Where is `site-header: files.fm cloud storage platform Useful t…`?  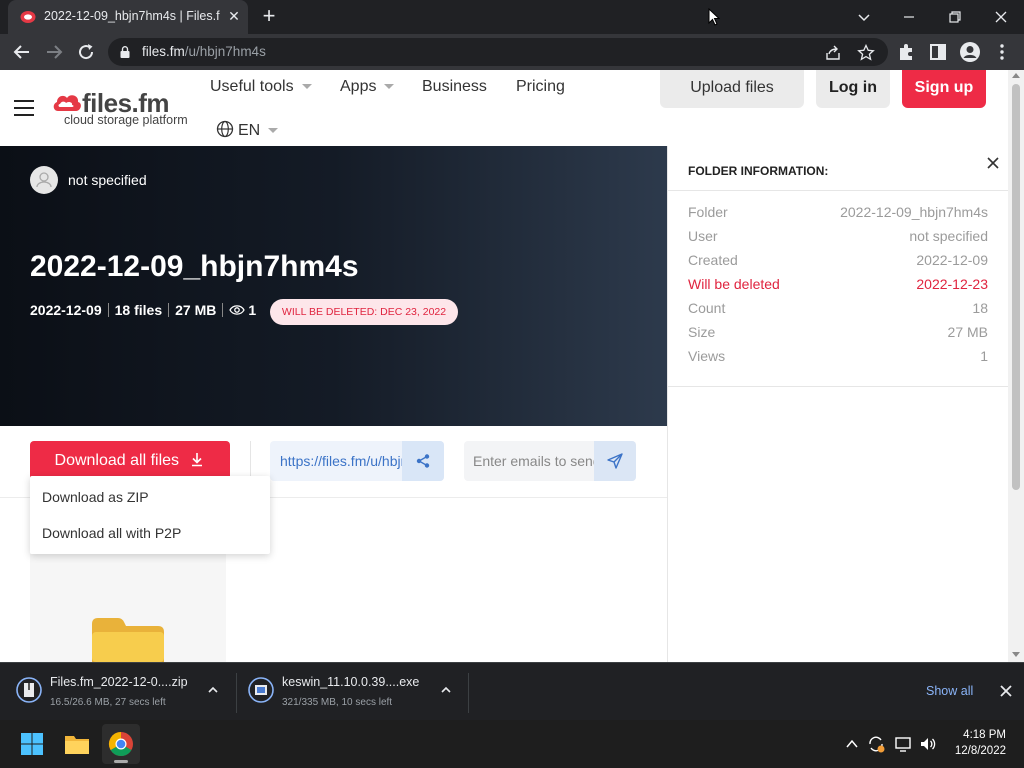
site-header: files.fm cloud storage platform Useful t… is located at coordinates (504, 108).